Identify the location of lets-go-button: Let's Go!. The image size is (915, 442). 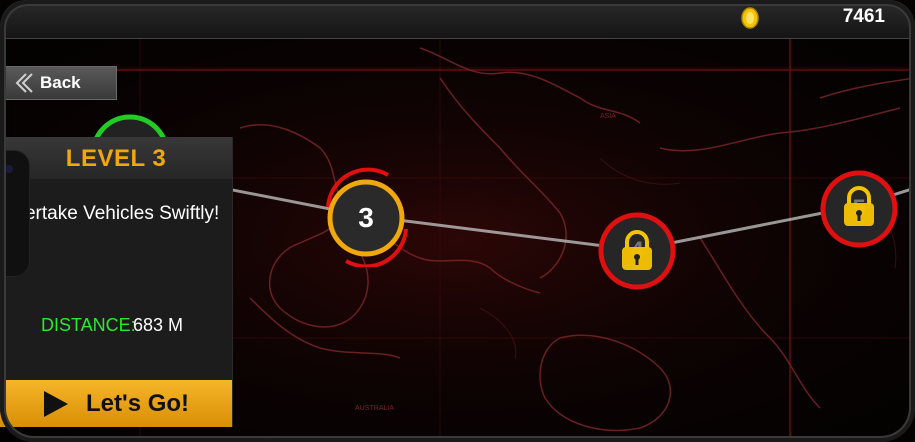
(116, 403).